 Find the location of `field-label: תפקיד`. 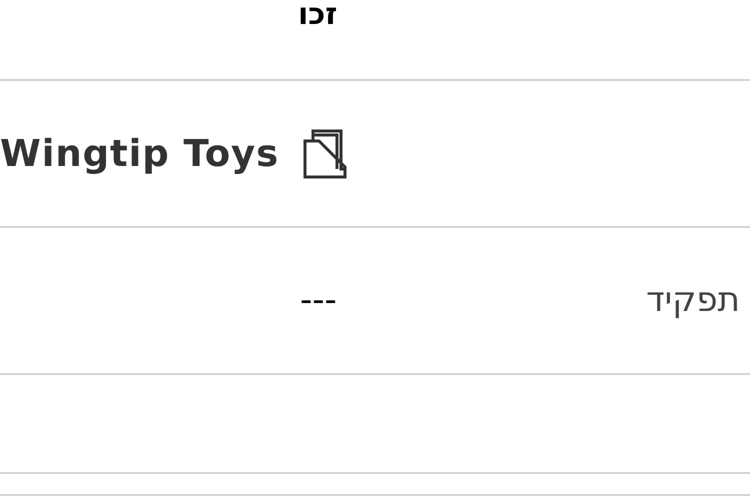

field-label: תפקיד is located at coordinates (693, 300).